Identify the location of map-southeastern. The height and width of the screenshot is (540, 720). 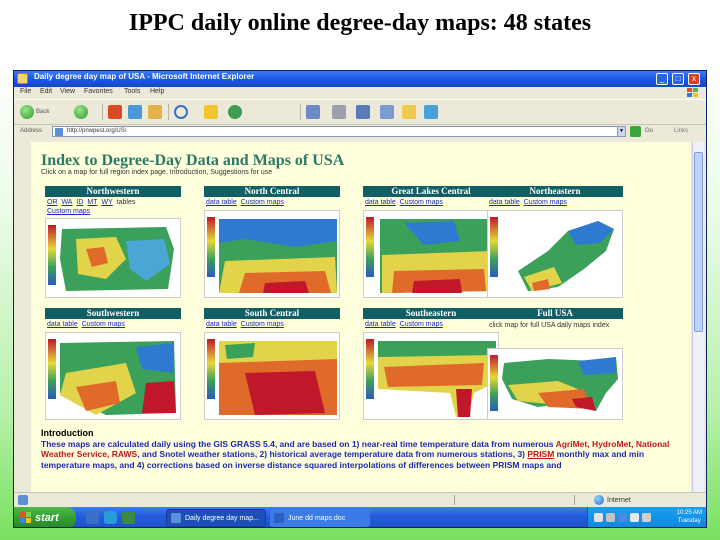
(431, 376).